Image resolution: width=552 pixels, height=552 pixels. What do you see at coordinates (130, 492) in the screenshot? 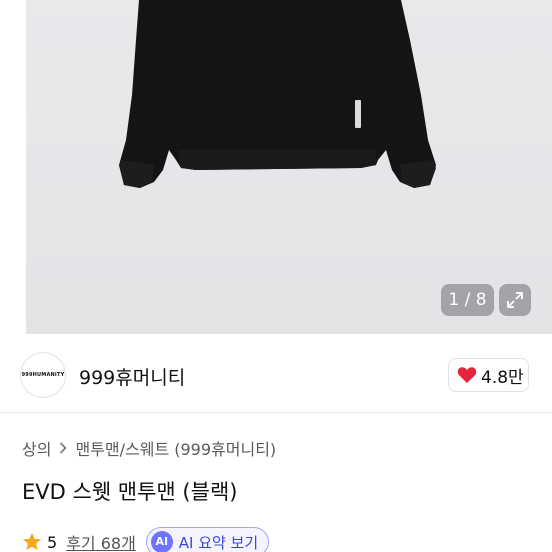
I see `product-title: EVD 스웻 맨투맨 (블랙)` at bounding box center [130, 492].